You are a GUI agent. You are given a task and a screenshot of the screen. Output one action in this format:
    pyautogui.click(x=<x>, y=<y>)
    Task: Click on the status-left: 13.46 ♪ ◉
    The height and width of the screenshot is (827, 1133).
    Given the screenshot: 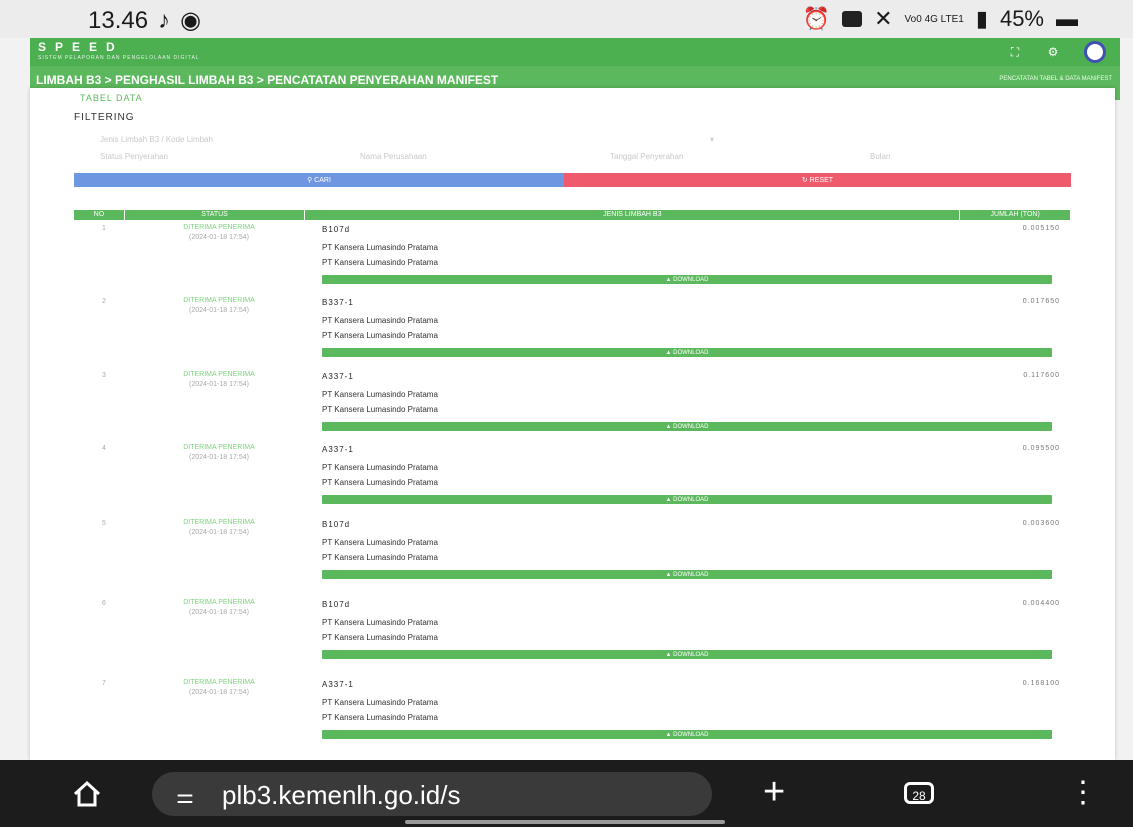 What is the action you would take?
    pyautogui.click(x=144, y=20)
    